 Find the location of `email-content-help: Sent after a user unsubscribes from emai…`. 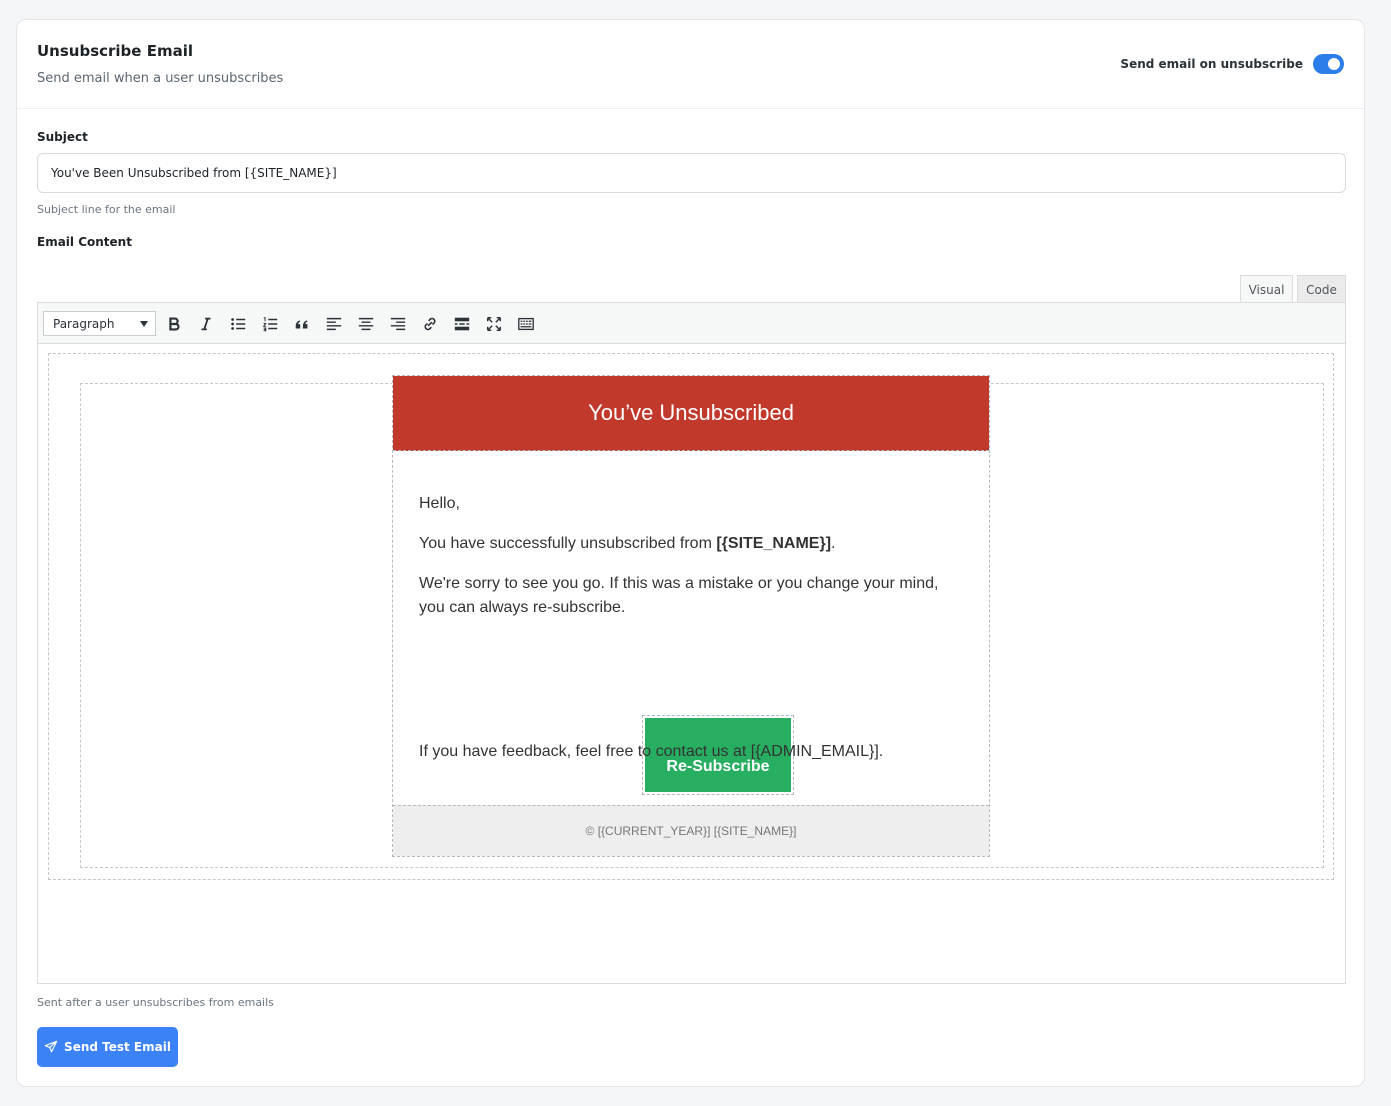

email-content-help: Sent after a user unsubscribes from emai… is located at coordinates (155, 1002).